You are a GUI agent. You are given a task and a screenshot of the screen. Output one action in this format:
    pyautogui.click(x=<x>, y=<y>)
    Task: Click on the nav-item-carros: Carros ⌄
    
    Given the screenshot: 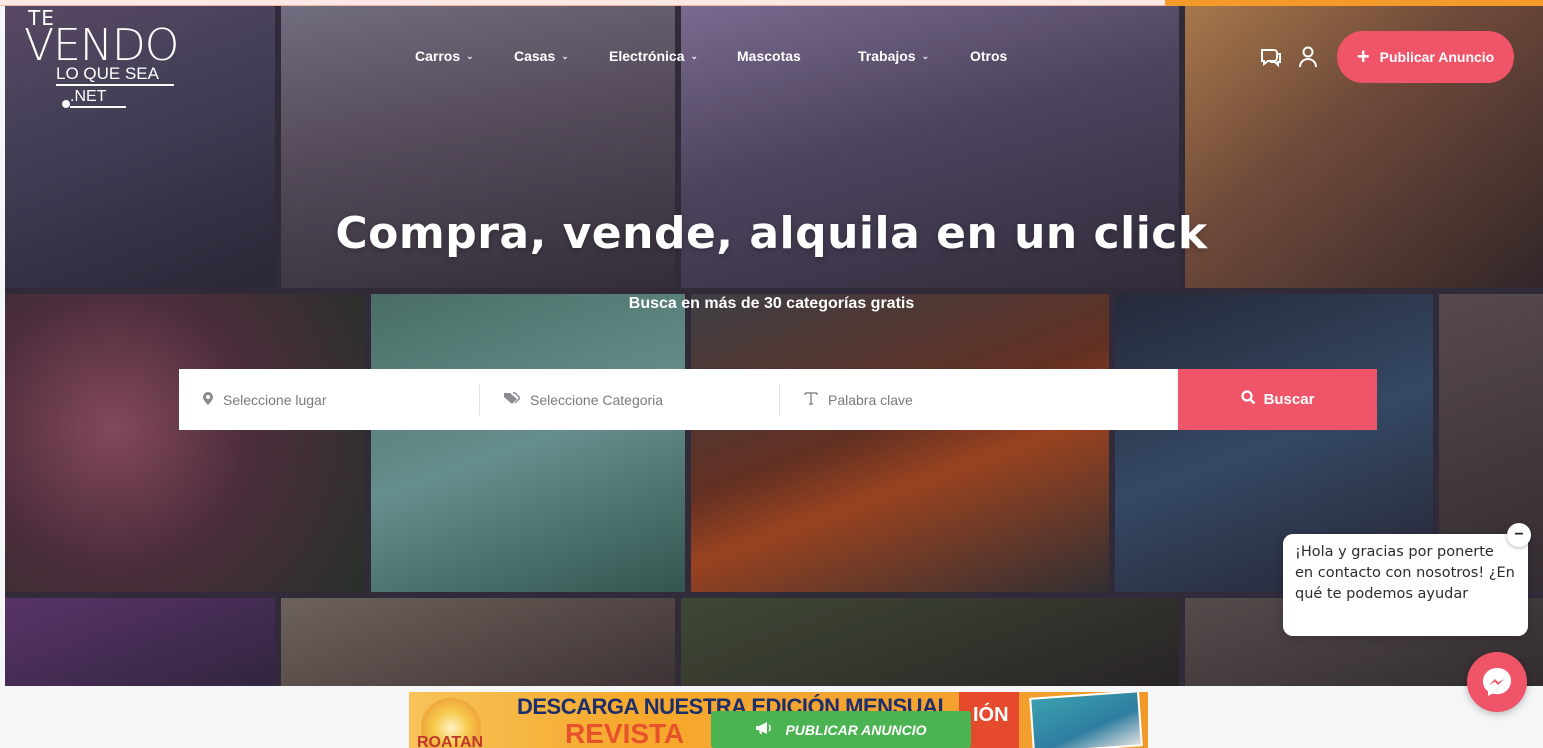 What is the action you would take?
    pyautogui.click(x=444, y=56)
    